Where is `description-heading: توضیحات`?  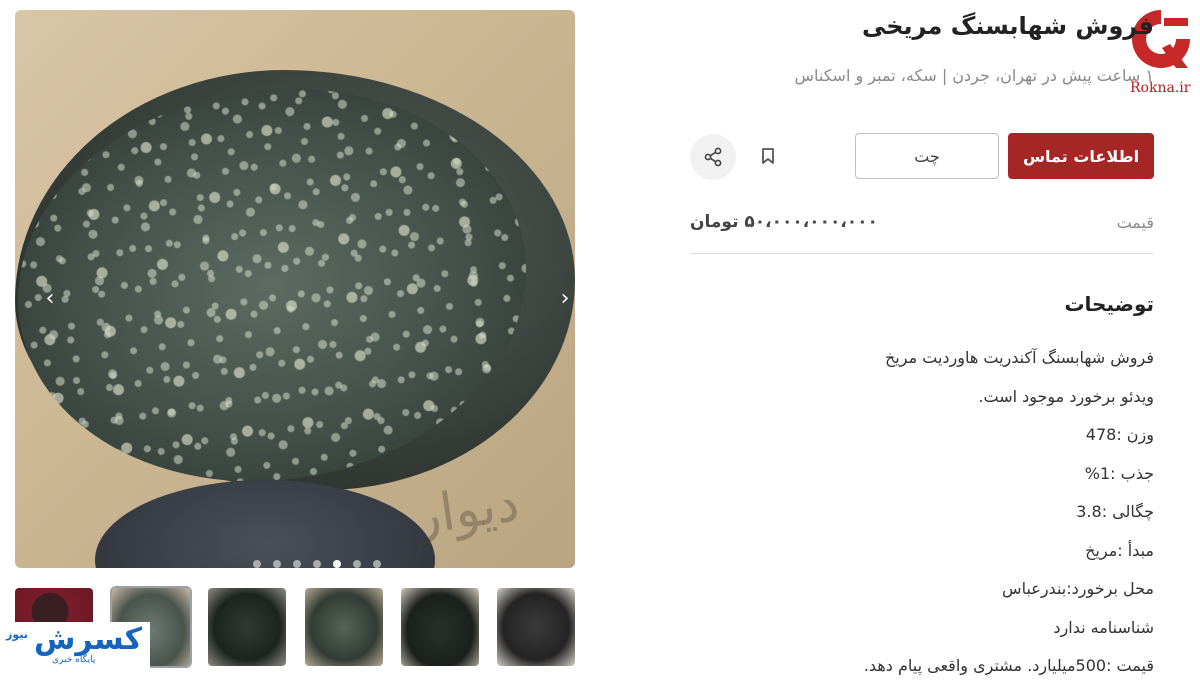 description-heading: توضیحات is located at coordinates (1109, 304).